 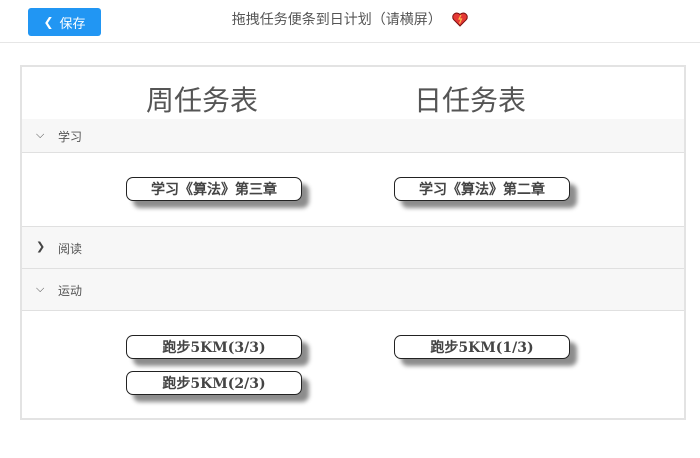 What do you see at coordinates (353, 248) in the screenshot?
I see `section-header-reading: ❯ 阅读` at bounding box center [353, 248].